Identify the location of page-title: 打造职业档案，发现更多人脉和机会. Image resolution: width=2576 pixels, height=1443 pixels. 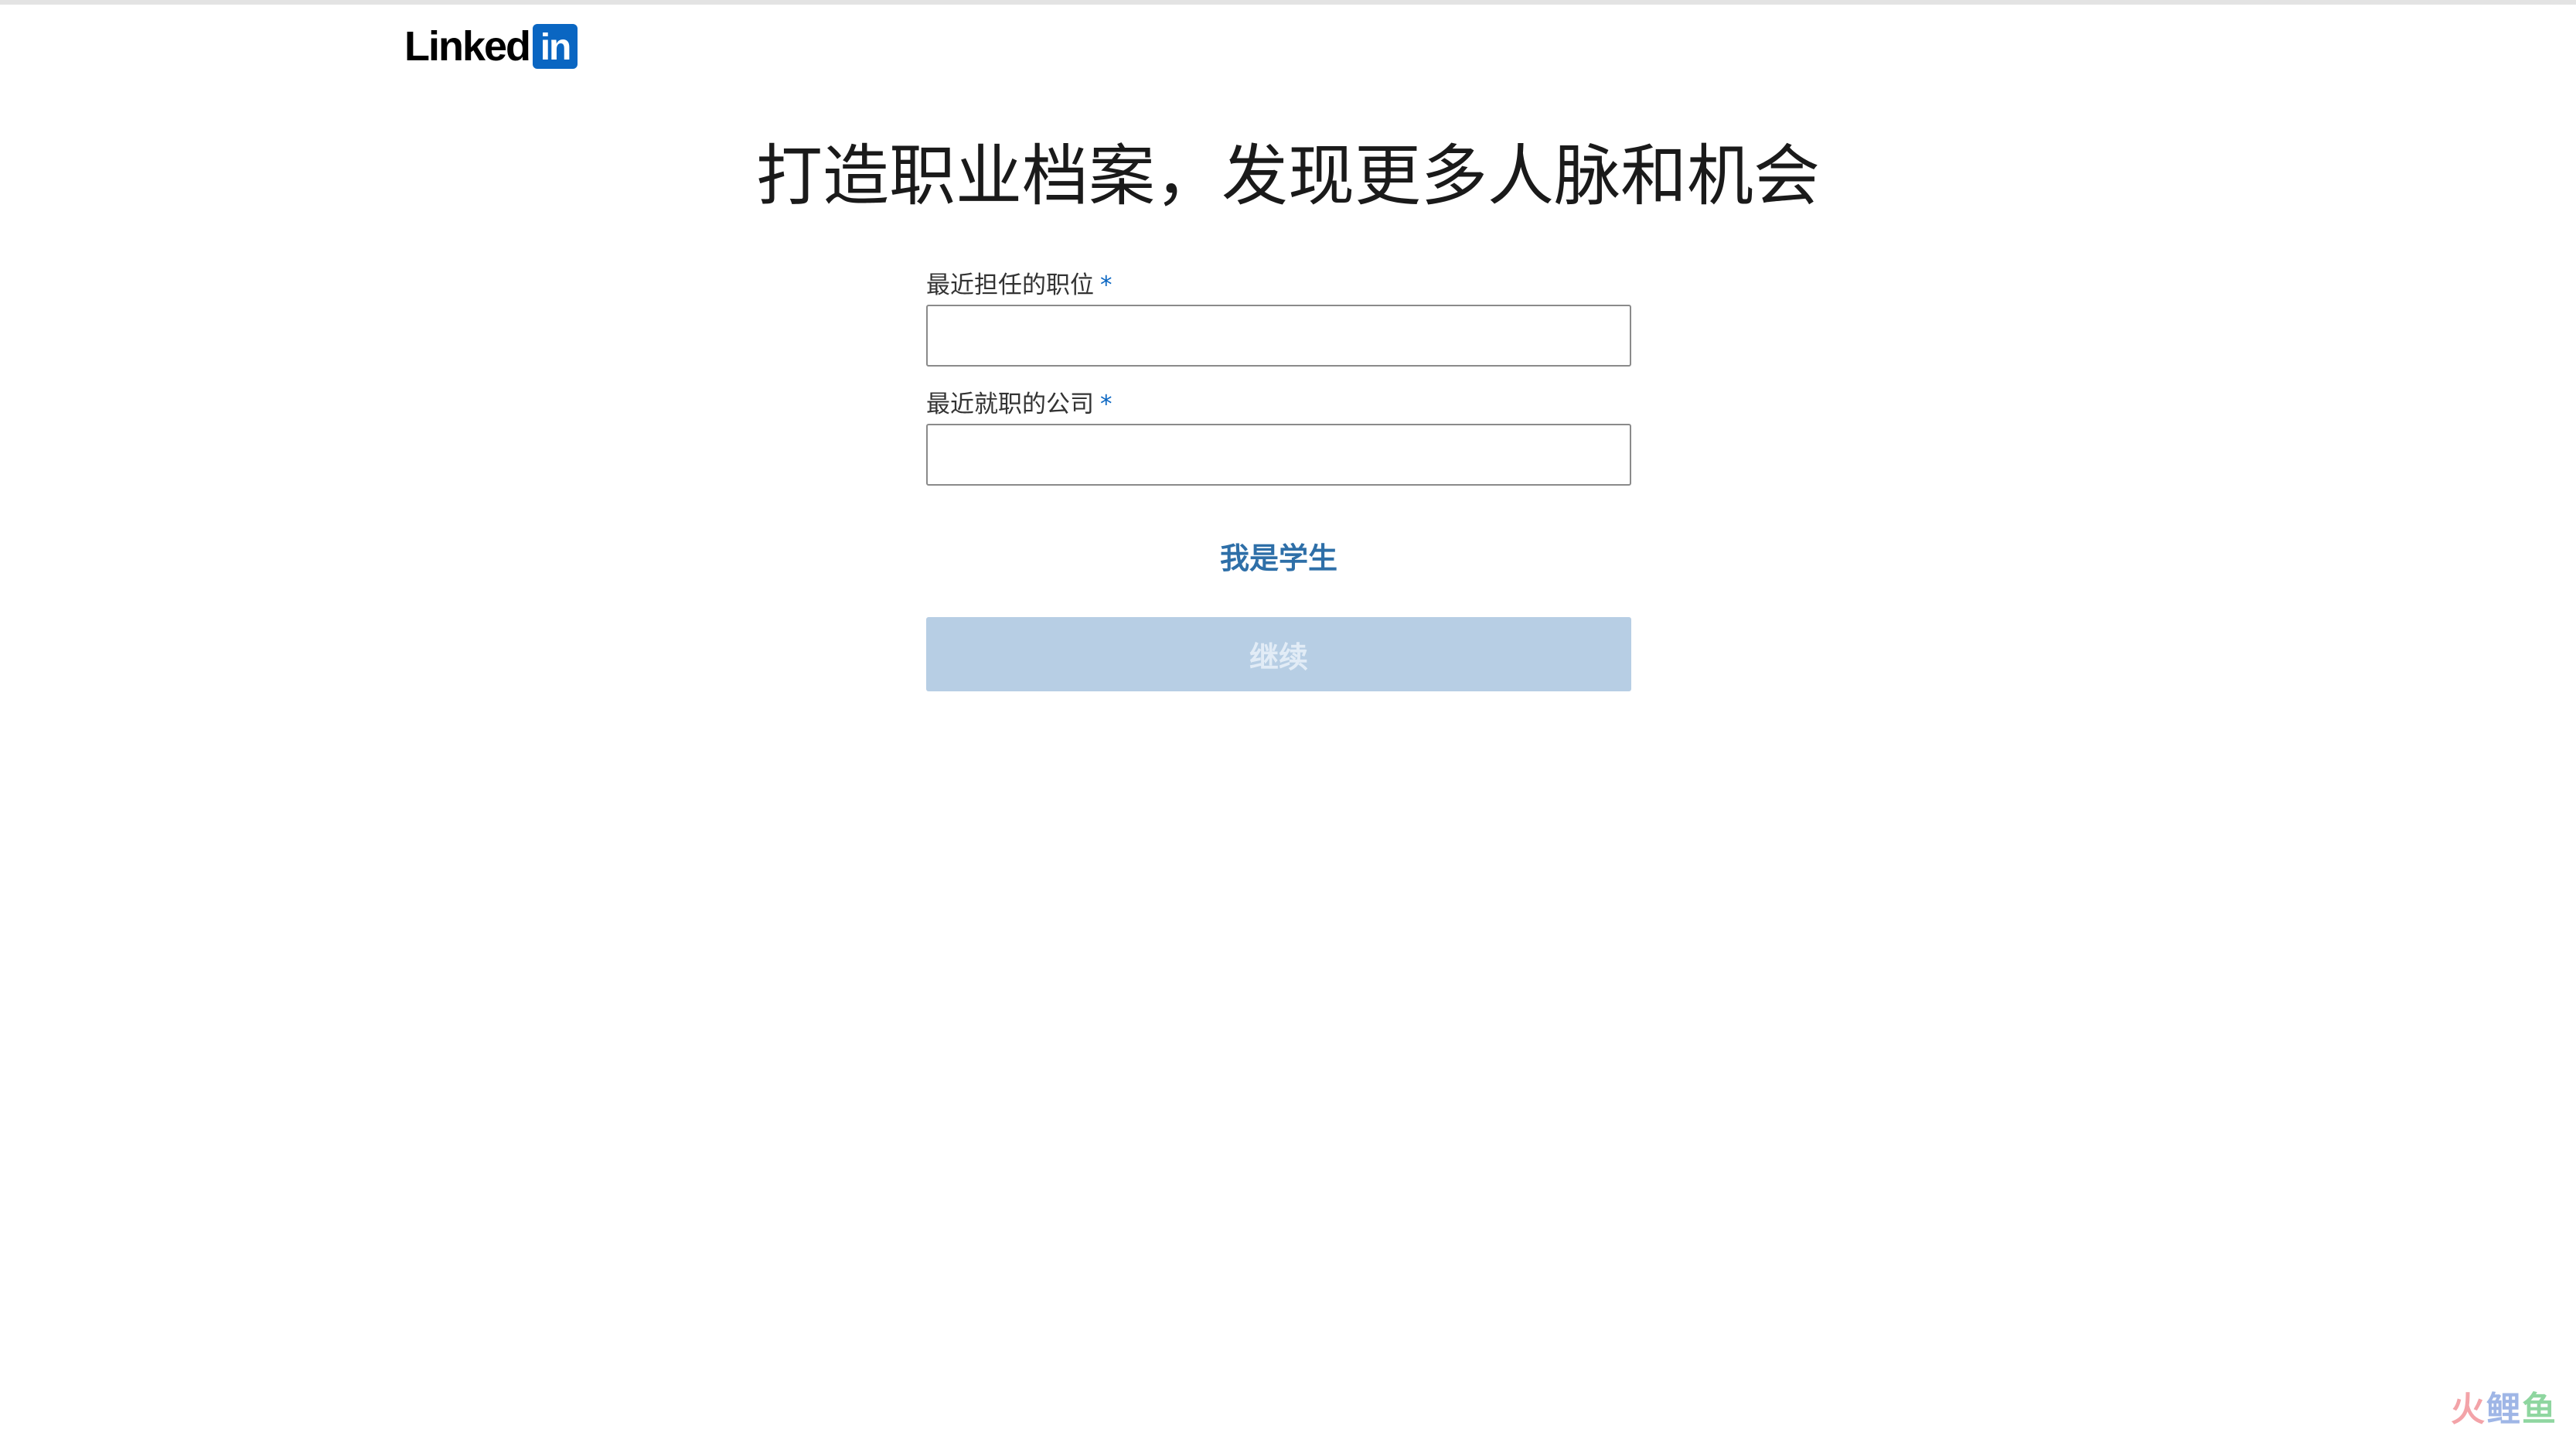
(1288, 176).